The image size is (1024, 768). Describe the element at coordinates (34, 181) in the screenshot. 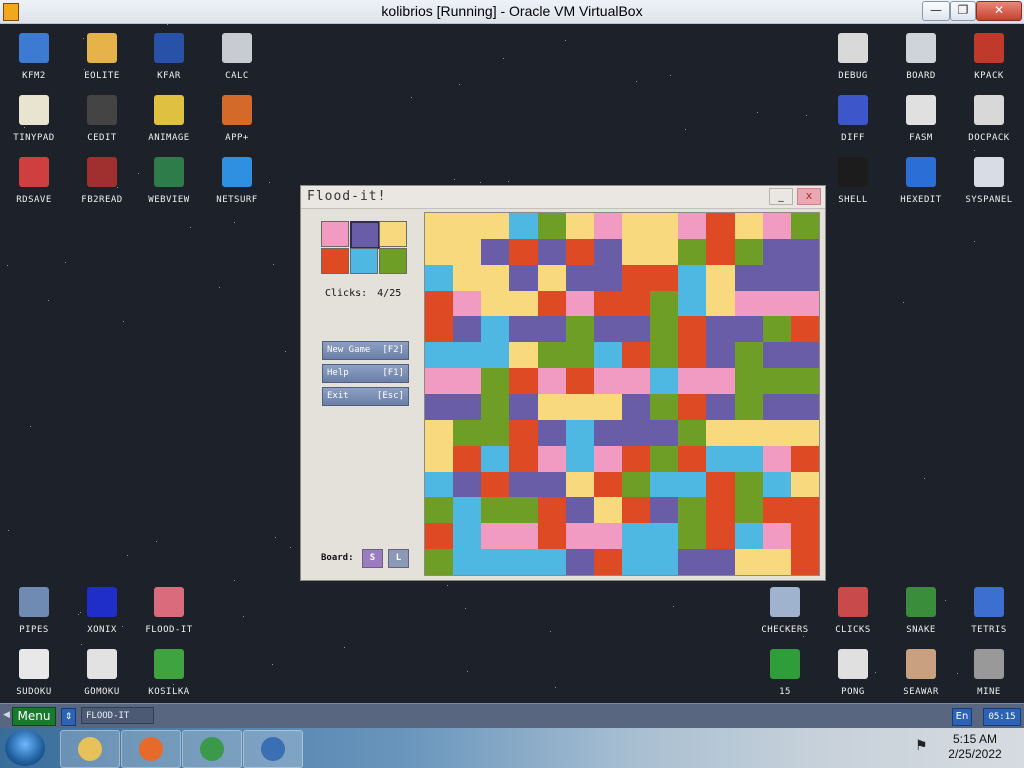

I see `desktop-icon-rdsave: RDSAVE` at that location.